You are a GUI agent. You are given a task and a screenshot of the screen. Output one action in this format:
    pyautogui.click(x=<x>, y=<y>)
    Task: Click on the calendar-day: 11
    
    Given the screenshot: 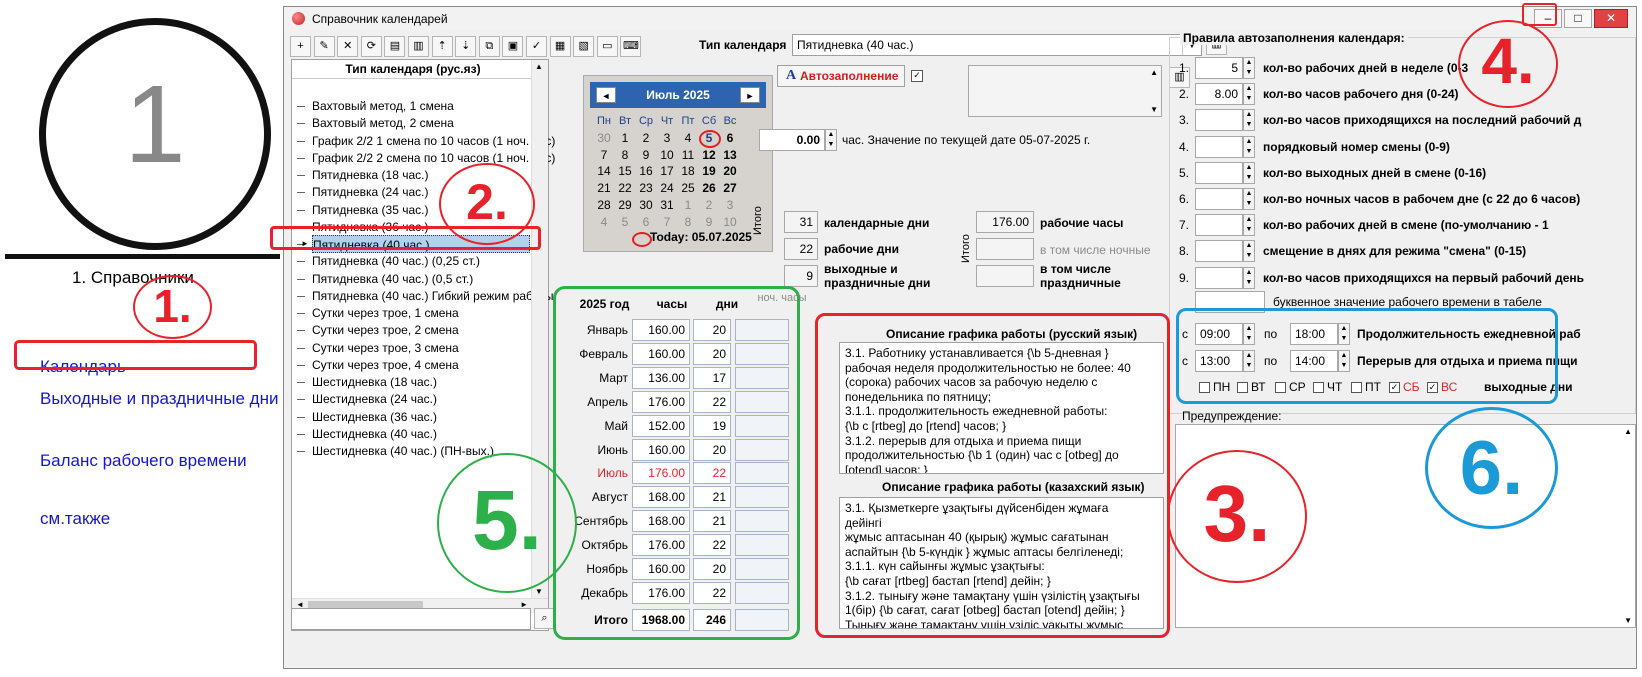 What is the action you would take?
    pyautogui.click(x=688, y=155)
    